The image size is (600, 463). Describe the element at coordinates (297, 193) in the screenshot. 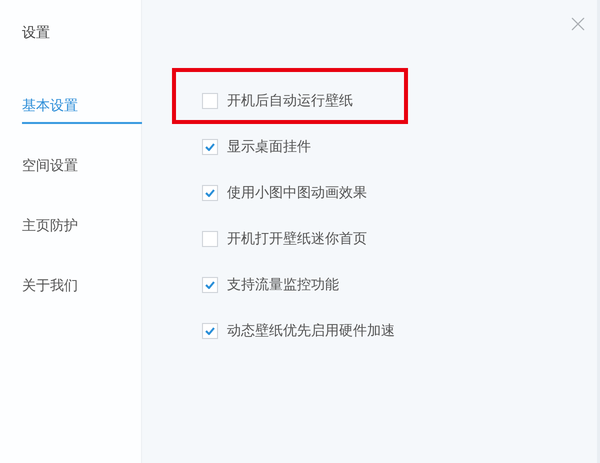

I see `option-label: 使用小图中图动画效果` at that location.